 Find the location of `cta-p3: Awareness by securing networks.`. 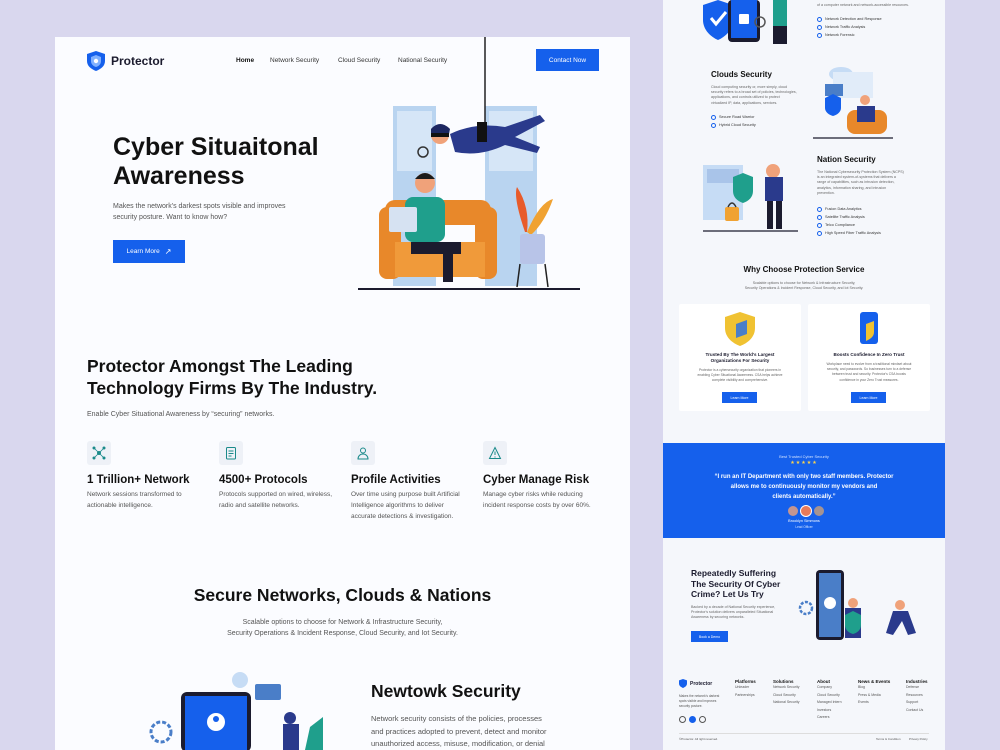

cta-p3: Awareness by securing networks. is located at coordinates (718, 617).